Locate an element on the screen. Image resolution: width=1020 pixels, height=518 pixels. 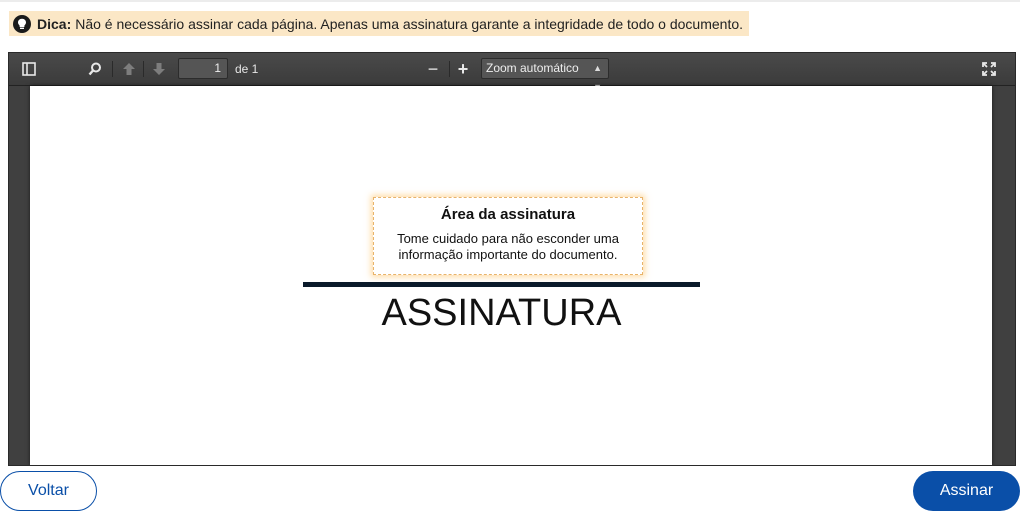
fullscreen-icon is located at coordinates (989, 69).